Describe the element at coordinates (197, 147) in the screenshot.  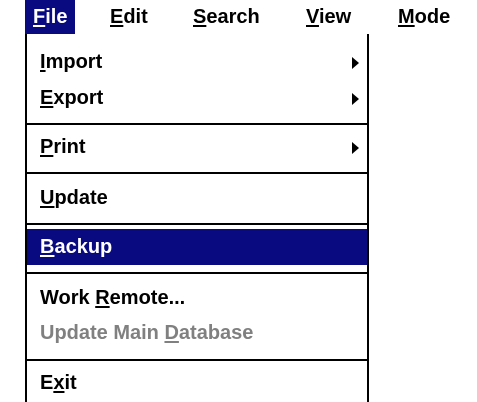
I see `menu-item-print: Print` at that location.